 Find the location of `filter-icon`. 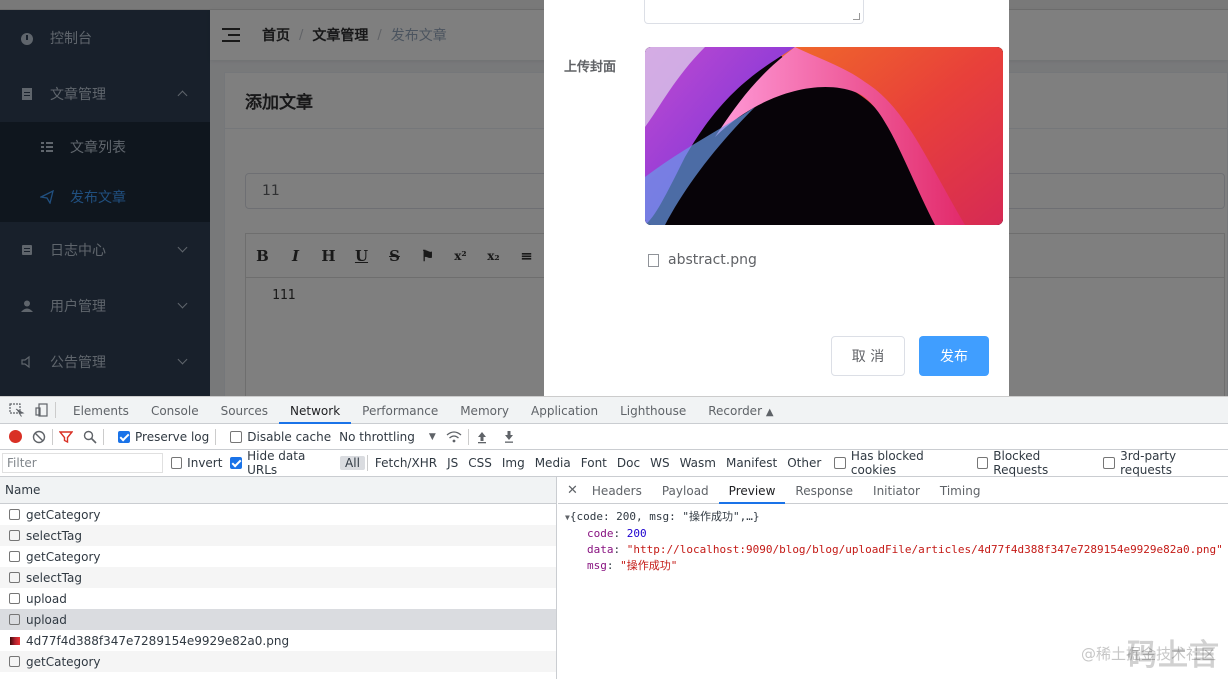

filter-icon is located at coordinates (66, 437).